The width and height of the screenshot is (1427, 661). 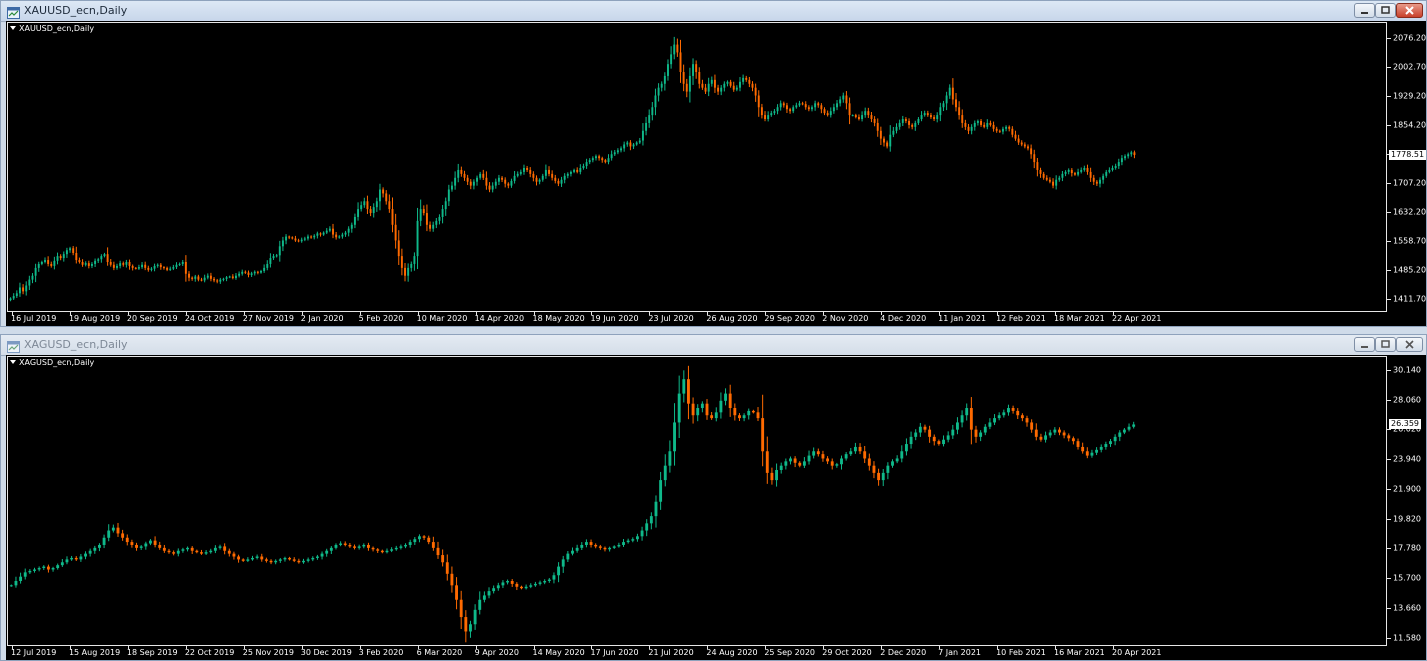 What do you see at coordinates (1410, 212) in the screenshot?
I see `y-axis-tick-label: 1632.20` at bounding box center [1410, 212].